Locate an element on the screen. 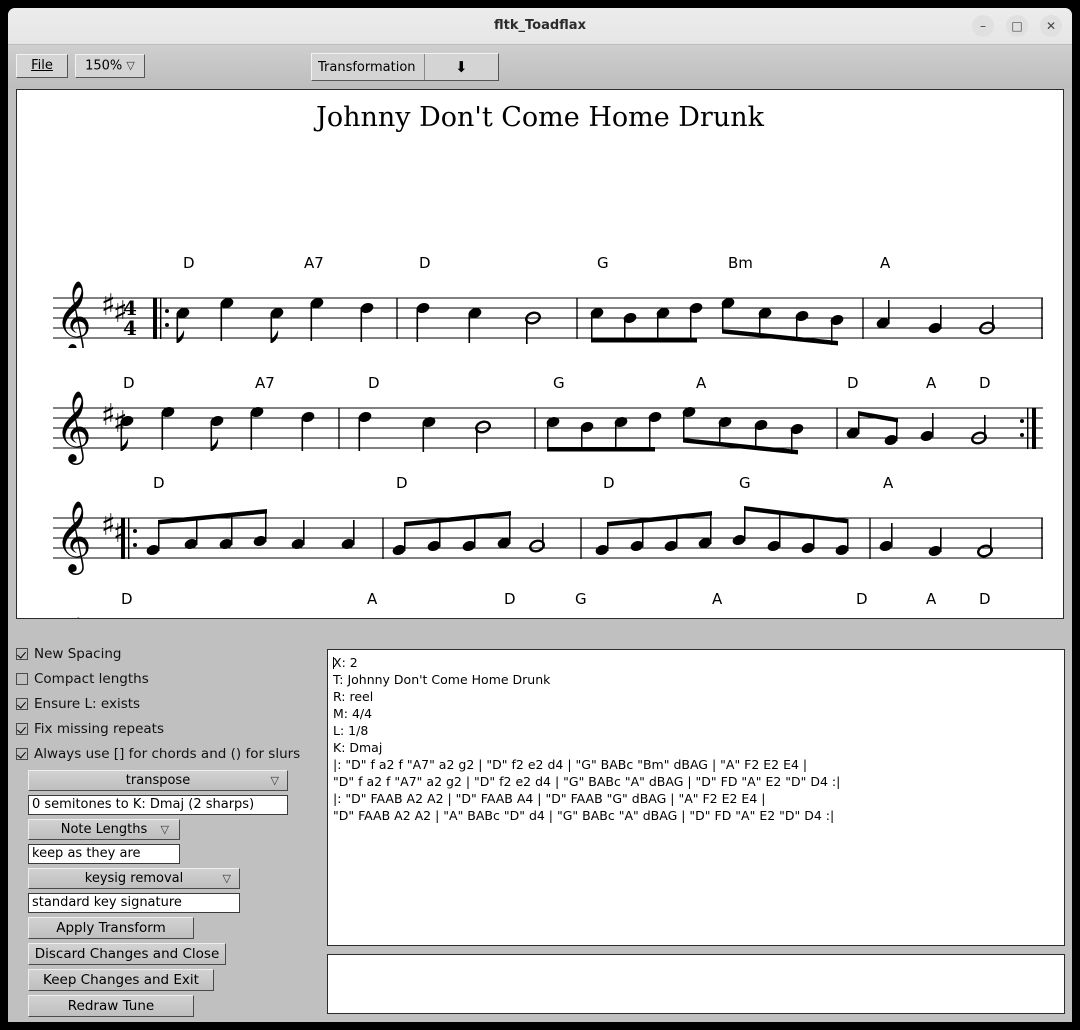 This screenshot has width=1080, height=1030. transpose-dropdown: transpose ▽ is located at coordinates (158, 780).